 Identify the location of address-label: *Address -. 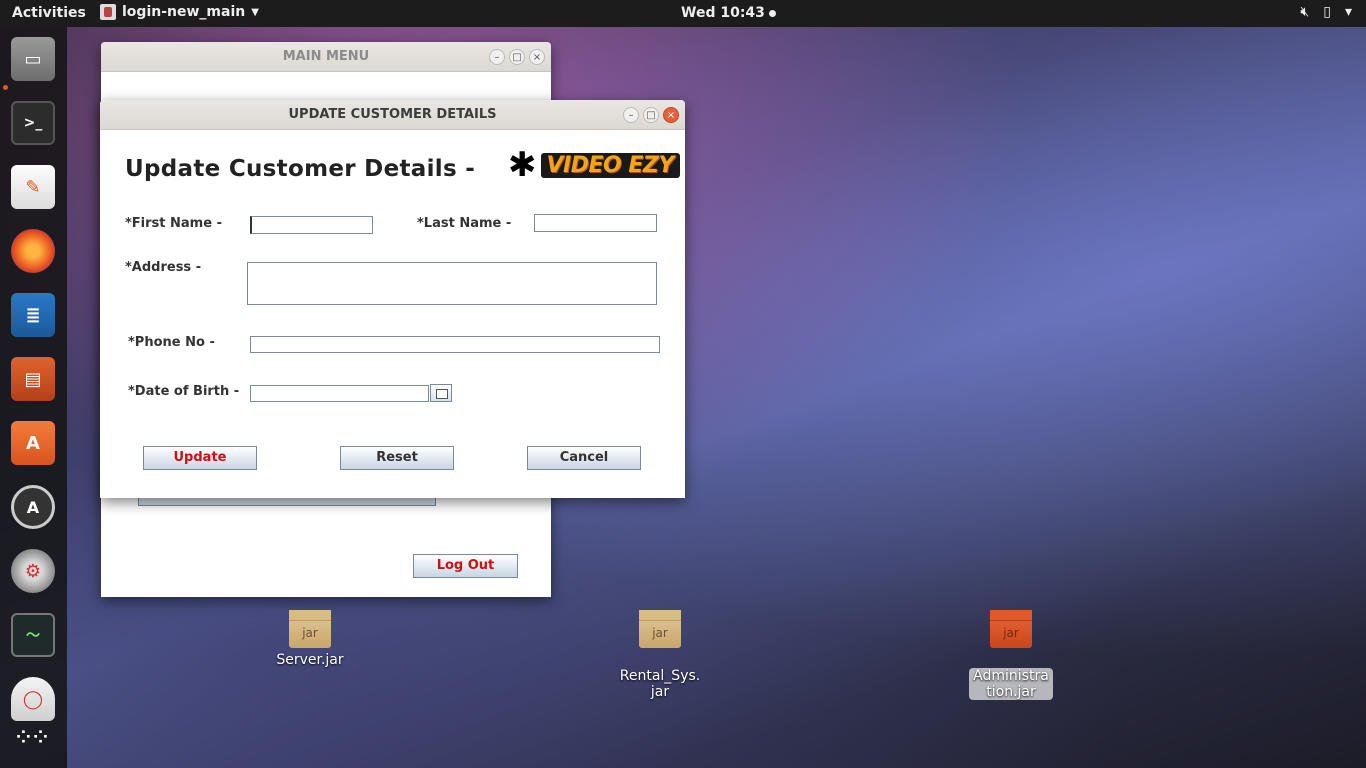
(163, 267).